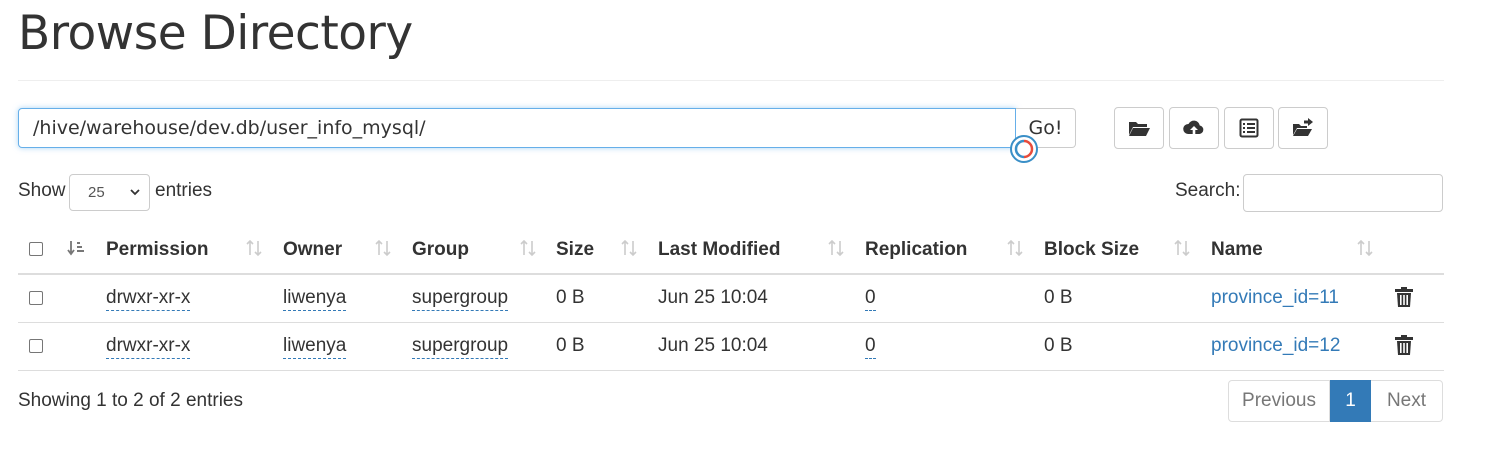 The height and width of the screenshot is (452, 1504). I want to click on column-last-modified: Last Modified, so click(719, 250).